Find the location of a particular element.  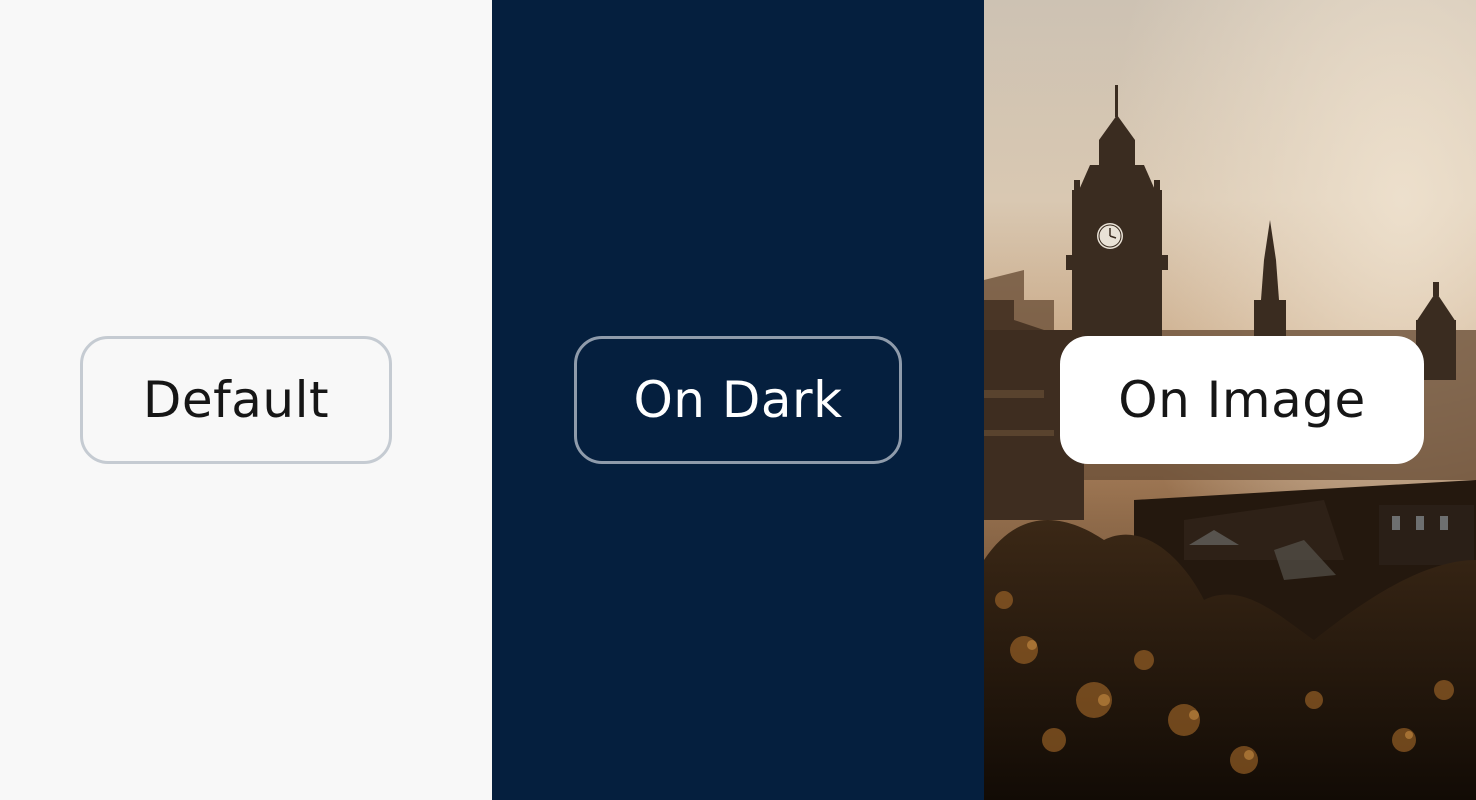

on-image-button-label: On Image is located at coordinates (1242, 400).